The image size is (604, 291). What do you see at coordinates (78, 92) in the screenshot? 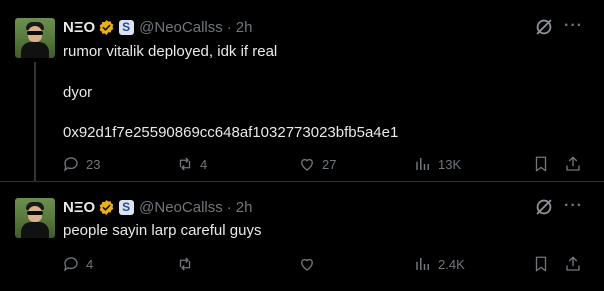
I see `tweet-text-line: dyor` at bounding box center [78, 92].